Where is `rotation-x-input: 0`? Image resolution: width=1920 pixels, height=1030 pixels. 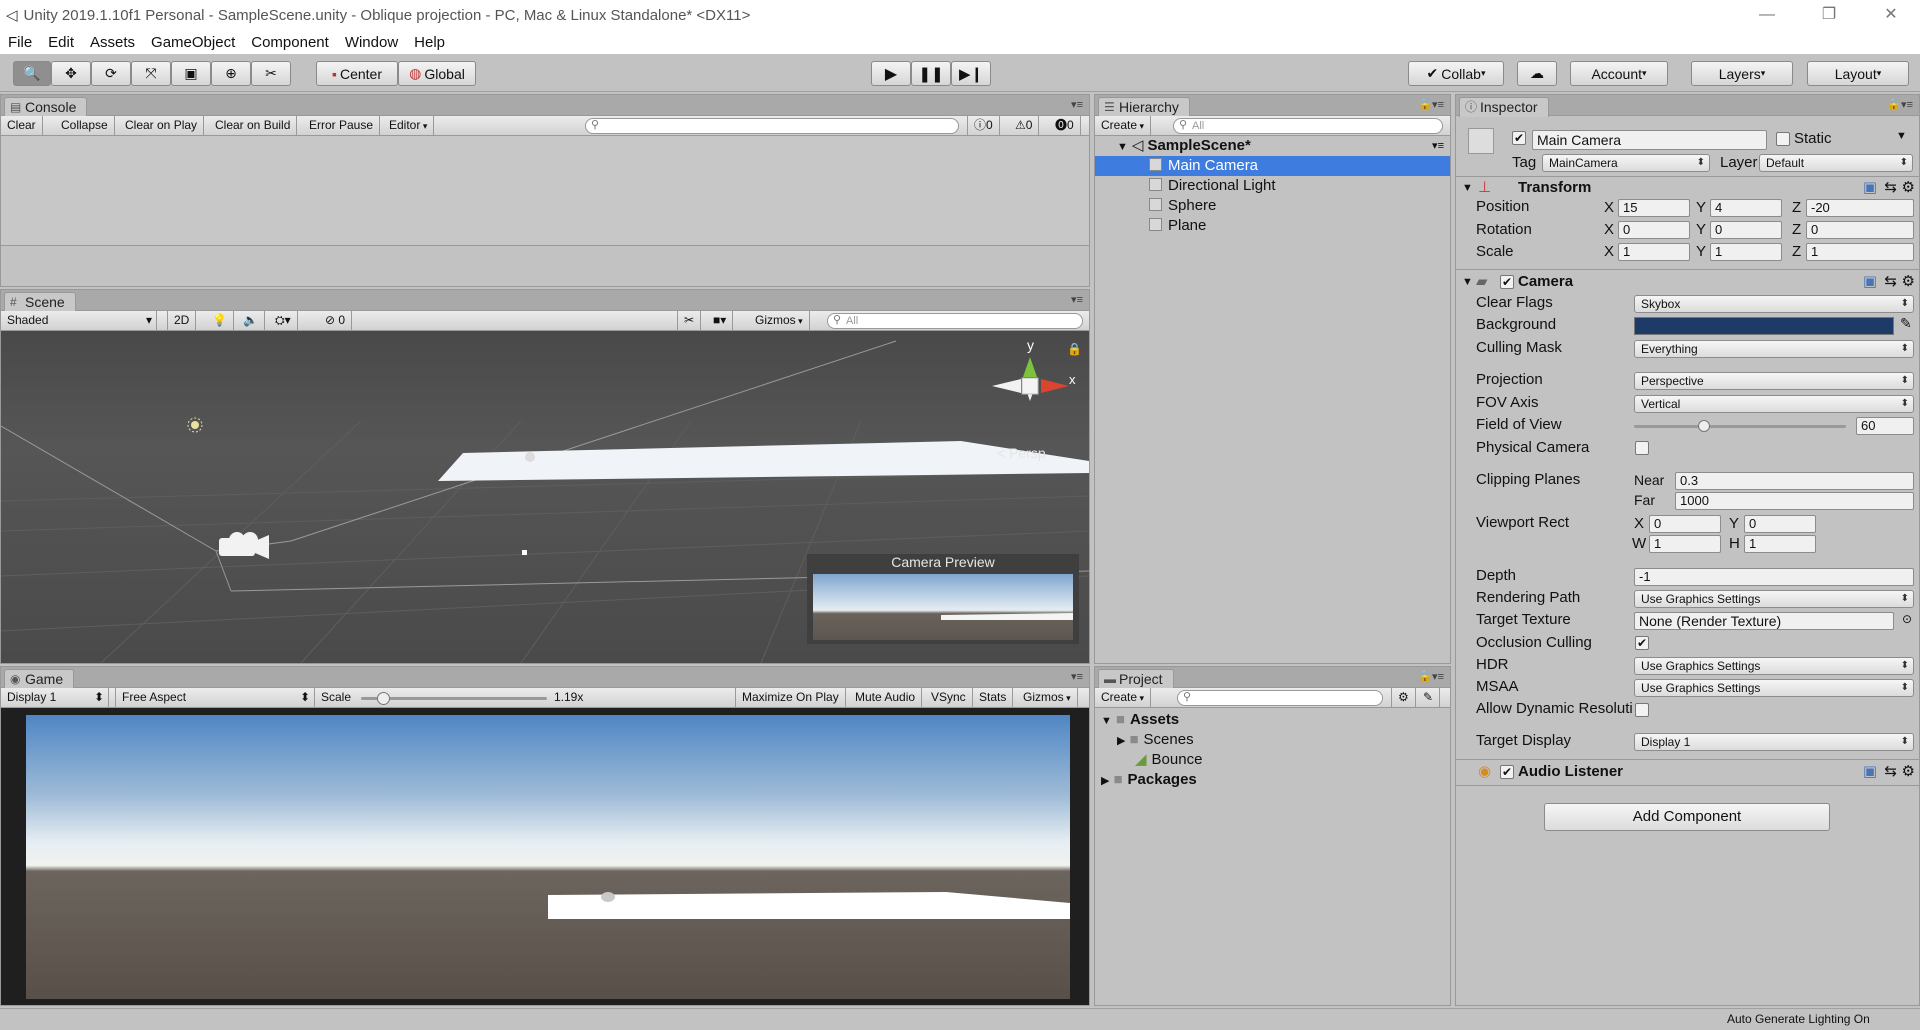 rotation-x-input: 0 is located at coordinates (1654, 230).